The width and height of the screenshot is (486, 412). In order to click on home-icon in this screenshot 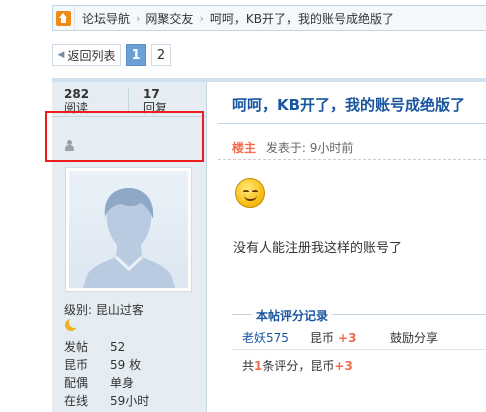, I will do `click(63, 18)`.